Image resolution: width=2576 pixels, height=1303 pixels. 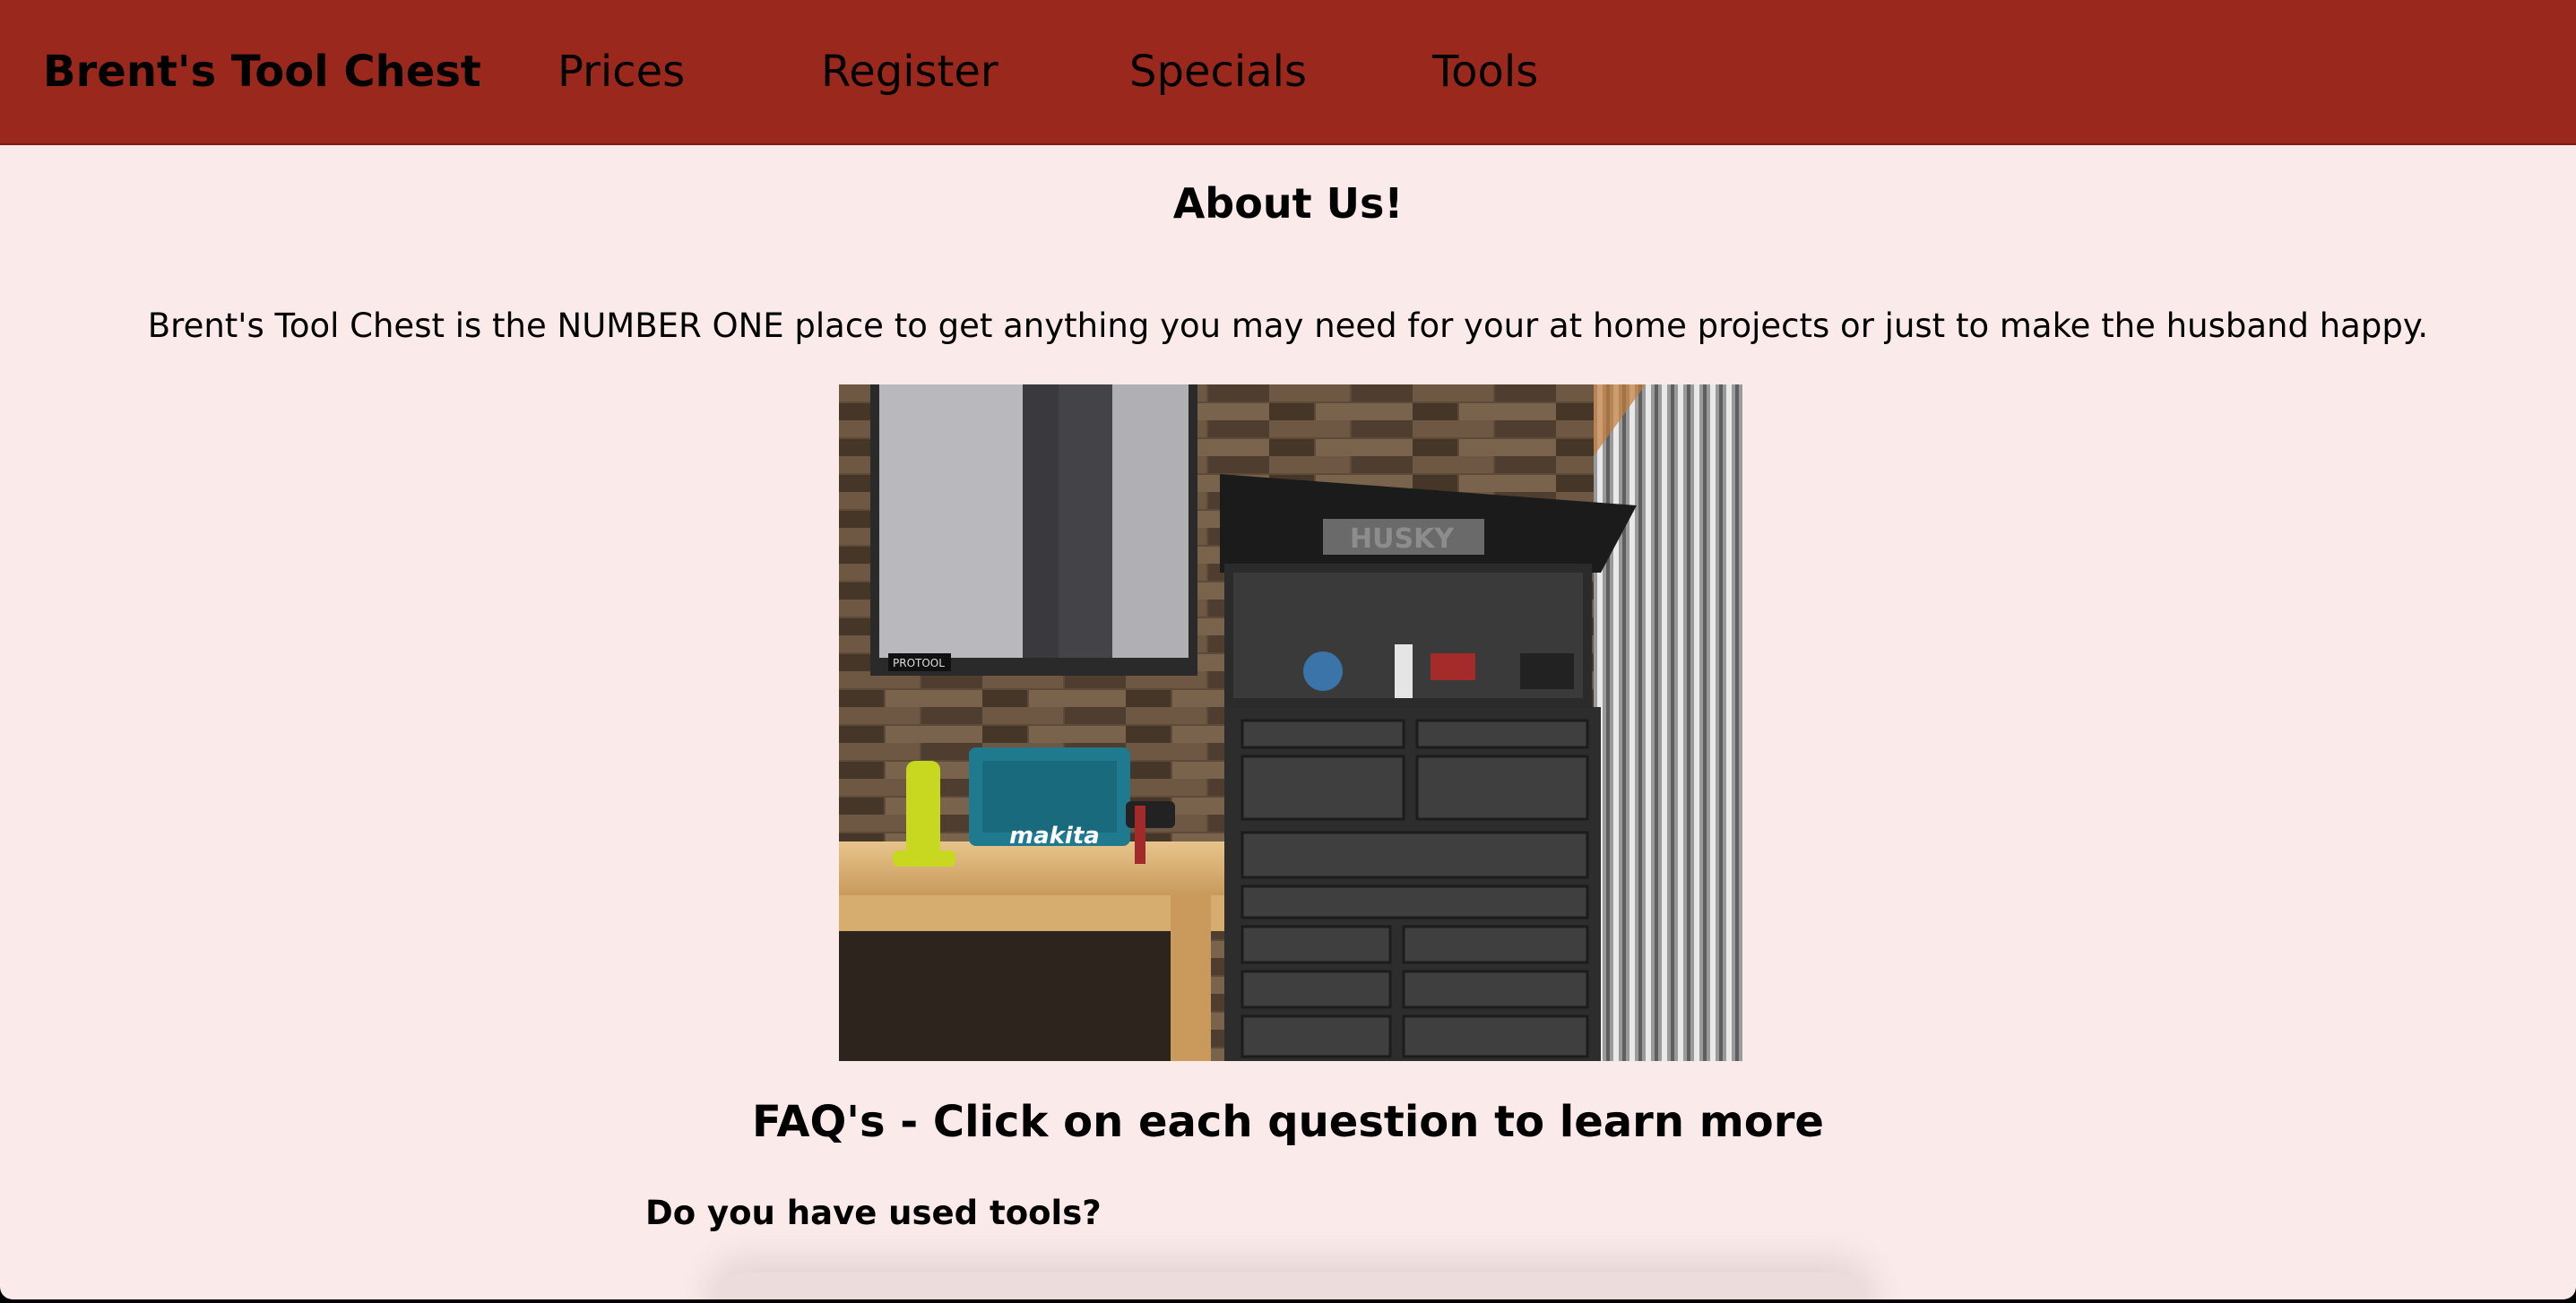 What do you see at coordinates (1288, 203) in the screenshot?
I see `about-title: About Us!` at bounding box center [1288, 203].